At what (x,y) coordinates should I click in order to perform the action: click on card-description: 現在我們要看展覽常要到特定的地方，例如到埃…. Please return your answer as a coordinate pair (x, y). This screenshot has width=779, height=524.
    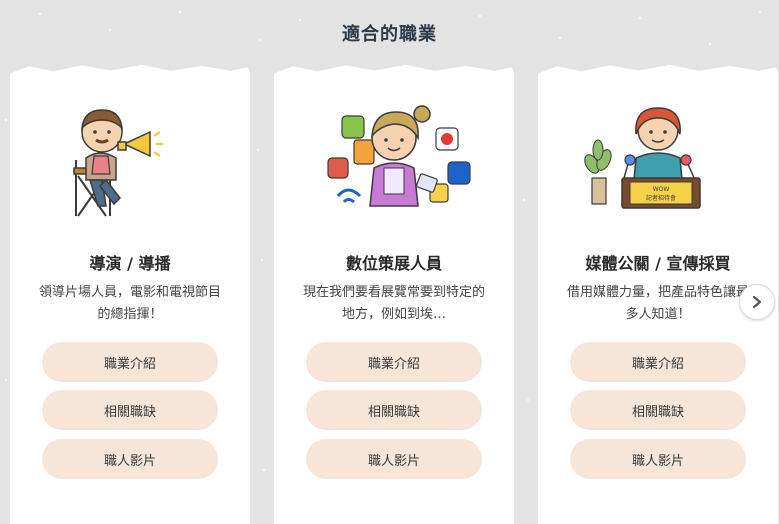
    Looking at the image, I should click on (393, 303).